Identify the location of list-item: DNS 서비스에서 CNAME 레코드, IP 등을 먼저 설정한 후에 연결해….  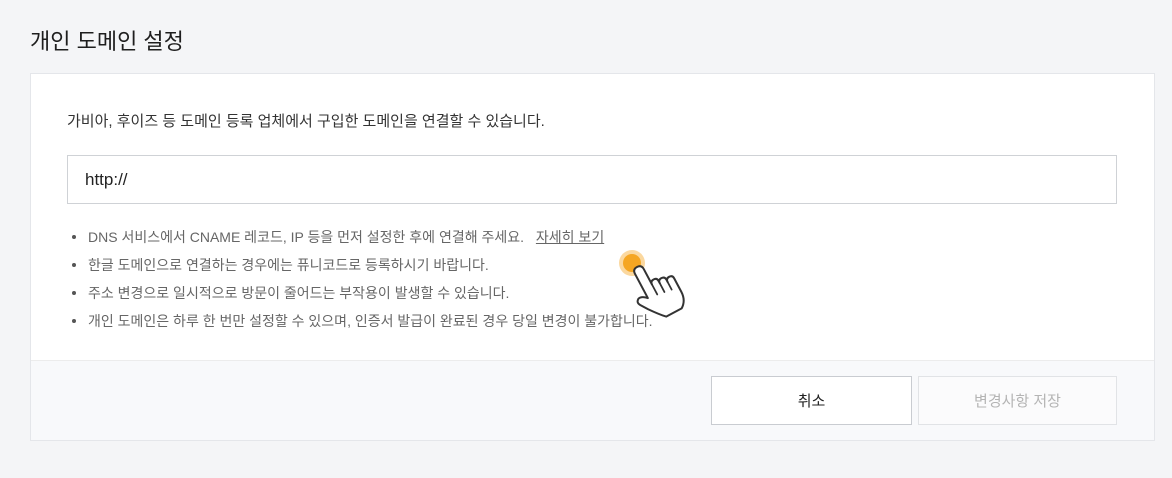
(592, 237).